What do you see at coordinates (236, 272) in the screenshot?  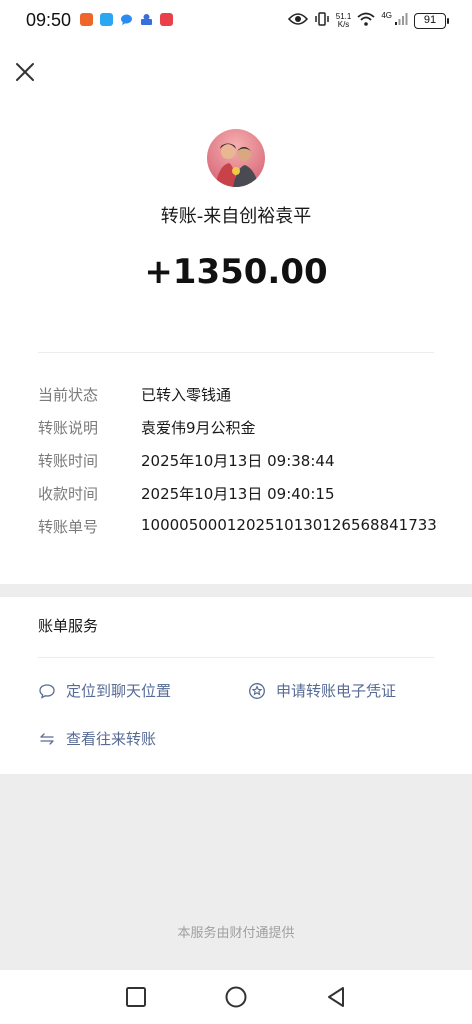 I see `transfer-amount: +1350.00` at bounding box center [236, 272].